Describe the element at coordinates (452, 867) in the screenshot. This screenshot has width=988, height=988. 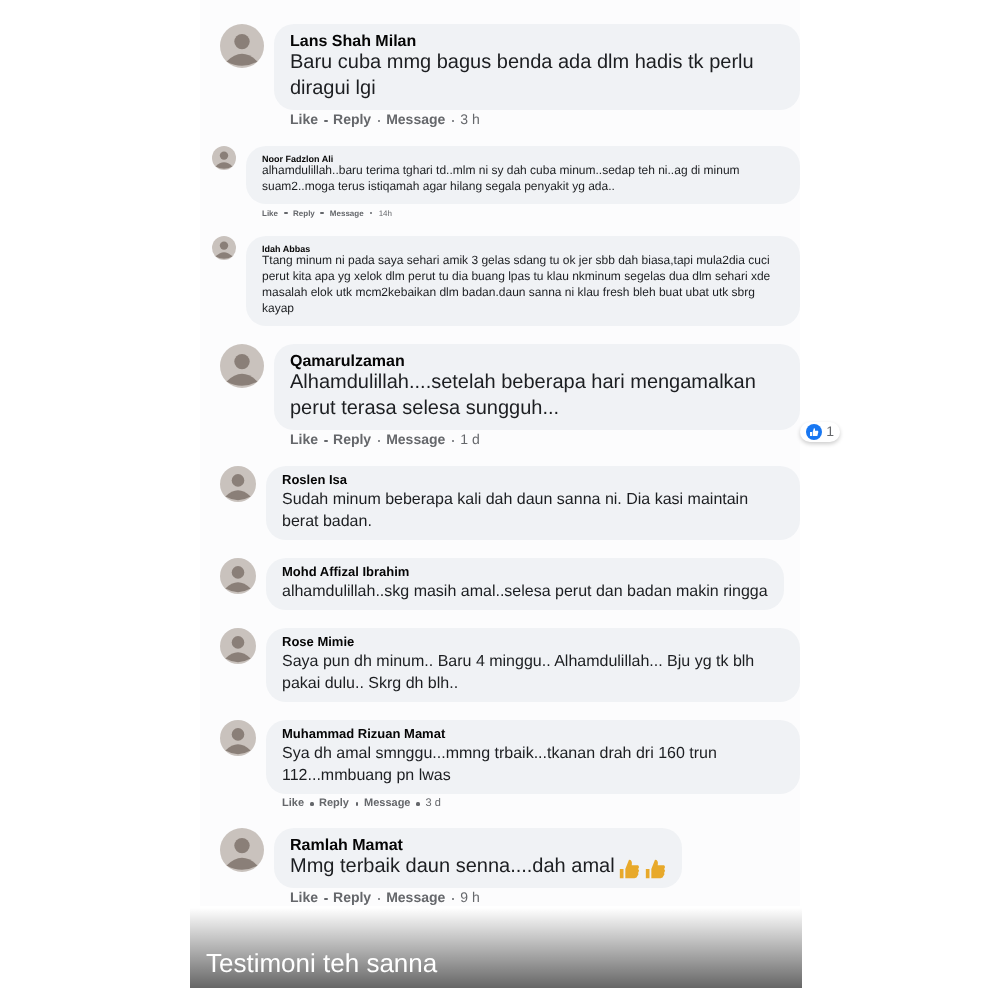
I see `comment-text: Mmg terbaik daun senna....dah amal` at that location.